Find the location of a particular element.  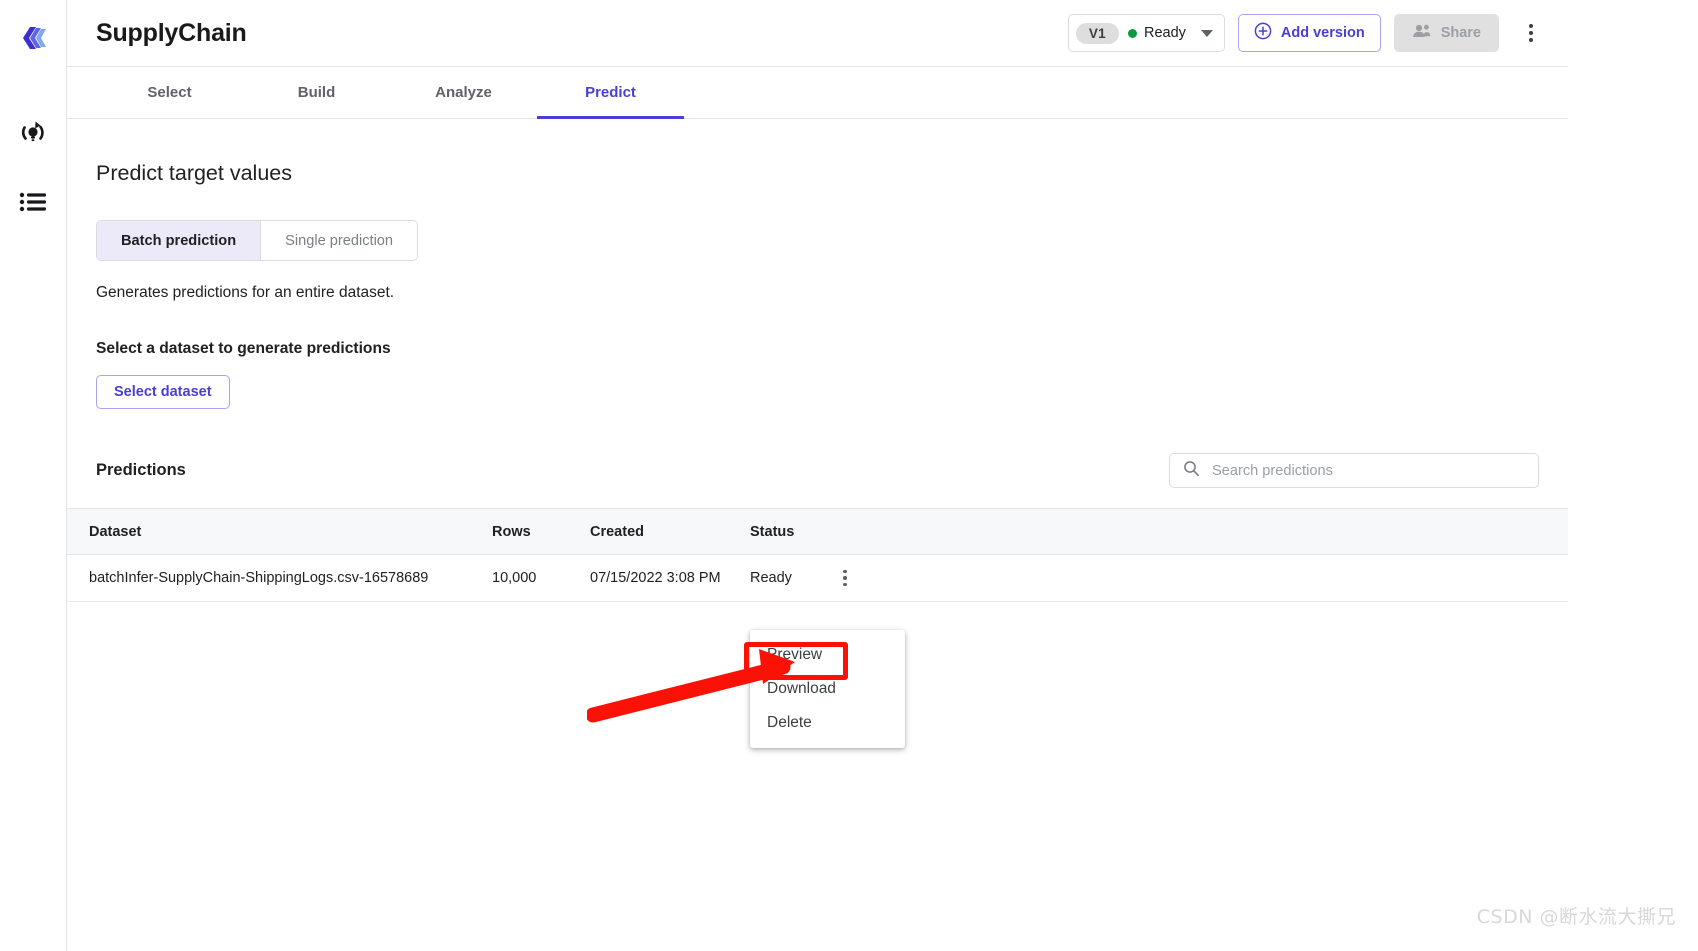

kebab-menu-icon is located at coordinates (1531, 33).